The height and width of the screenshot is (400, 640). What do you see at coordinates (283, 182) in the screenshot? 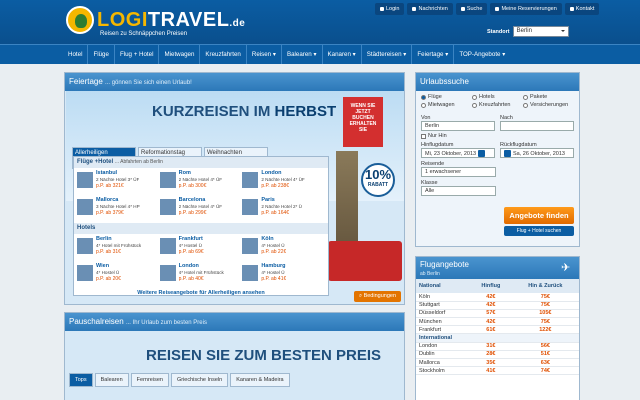
I see `offer-item: London 2 Nächte Hotel 4* ÜF p.P. ab 238€` at bounding box center [283, 182].